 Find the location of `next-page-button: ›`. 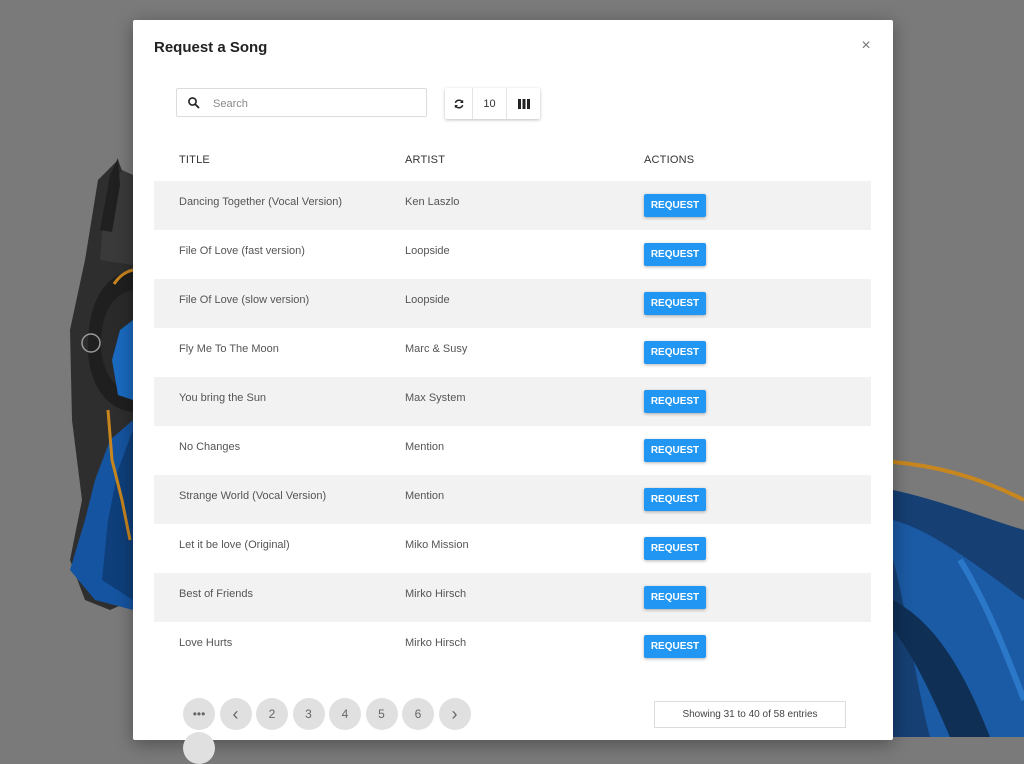

next-page-button: › is located at coordinates (454, 714).